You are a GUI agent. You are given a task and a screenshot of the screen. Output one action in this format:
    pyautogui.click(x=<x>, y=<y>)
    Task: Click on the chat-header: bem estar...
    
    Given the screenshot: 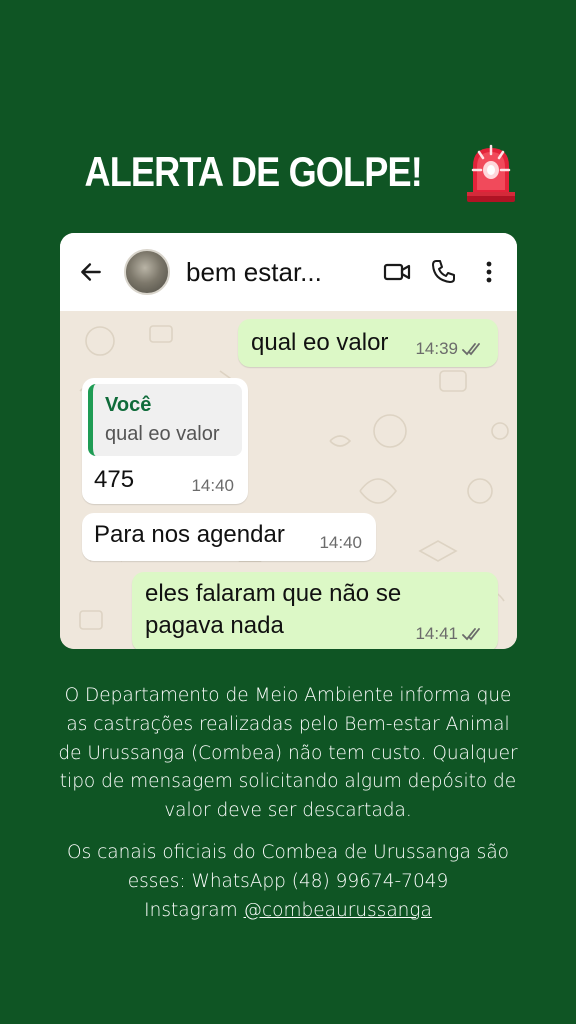 What is the action you would take?
    pyautogui.click(x=288, y=272)
    